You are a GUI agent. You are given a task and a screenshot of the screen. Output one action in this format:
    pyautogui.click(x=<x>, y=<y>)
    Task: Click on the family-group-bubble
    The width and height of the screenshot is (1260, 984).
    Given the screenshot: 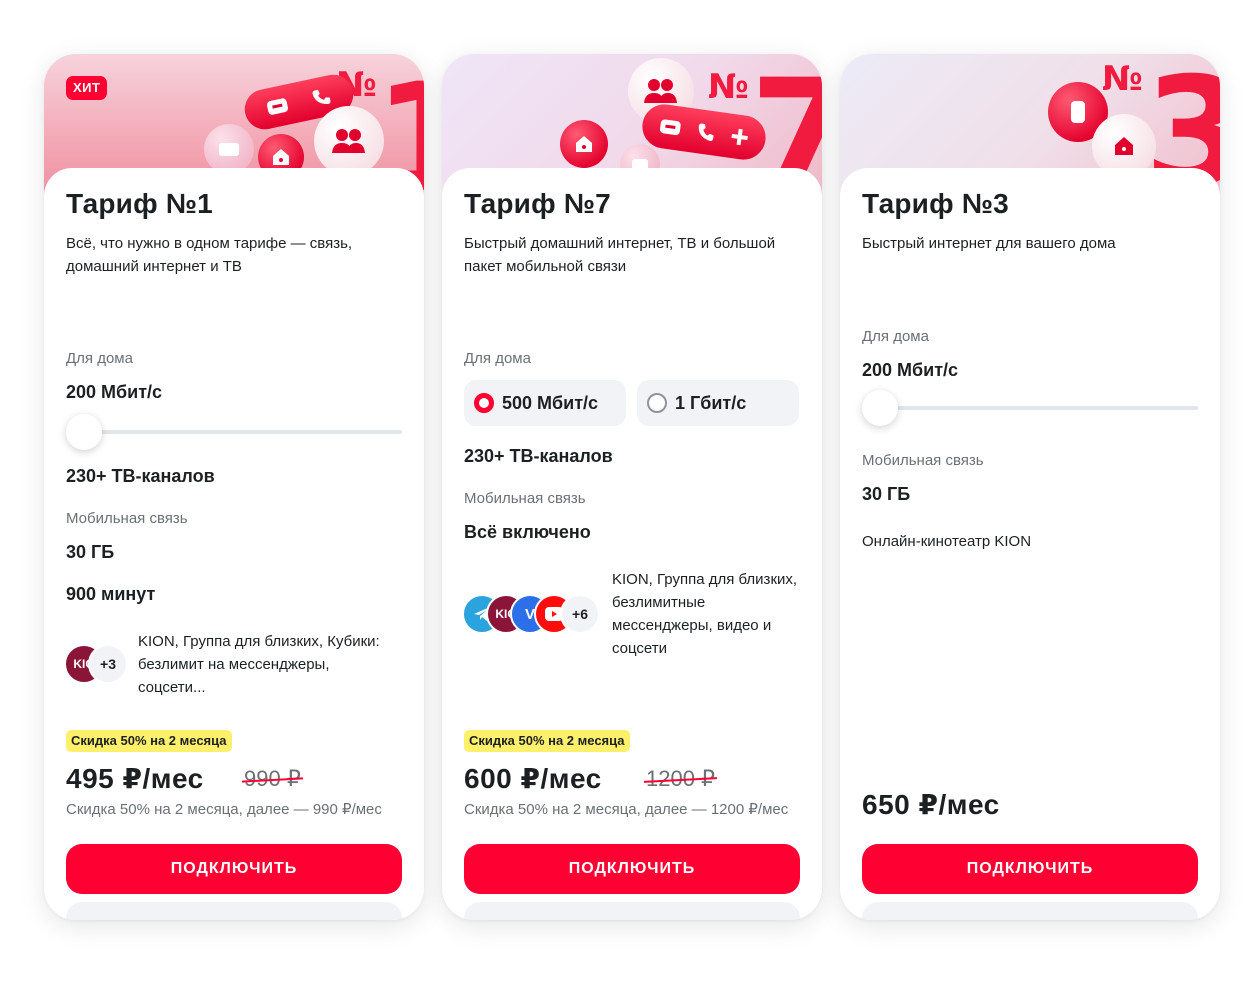 What is the action you would take?
    pyautogui.click(x=349, y=141)
    